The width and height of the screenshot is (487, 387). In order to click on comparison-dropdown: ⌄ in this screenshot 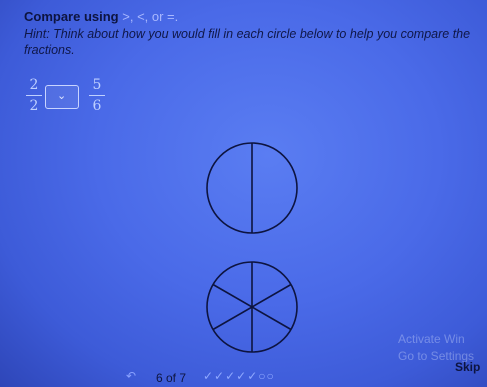, I will do `click(62, 97)`.